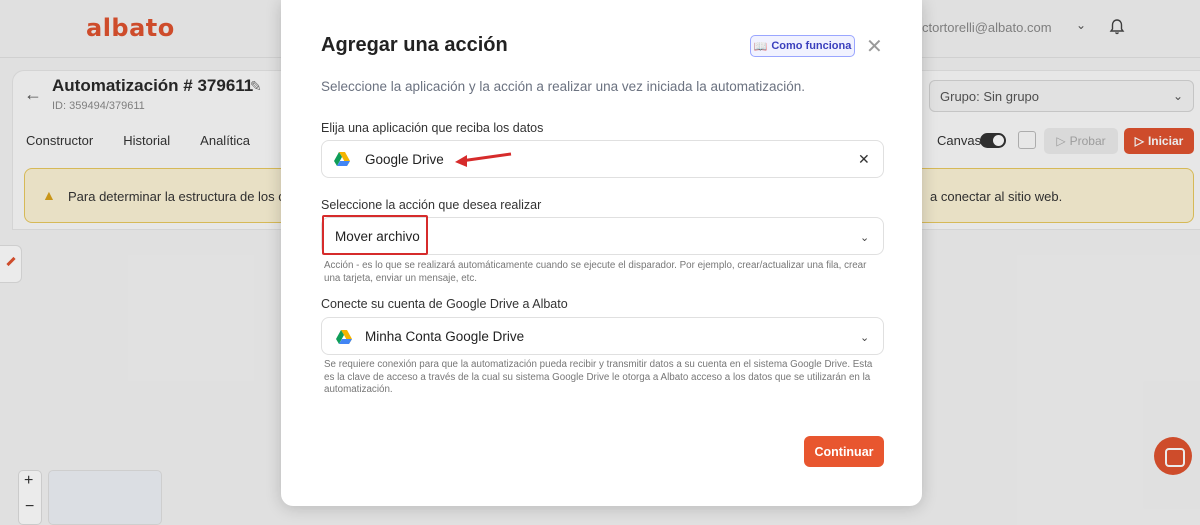 This screenshot has height=525, width=1200. Describe the element at coordinates (414, 45) in the screenshot. I see `modal-title: Agregar una acción` at that location.